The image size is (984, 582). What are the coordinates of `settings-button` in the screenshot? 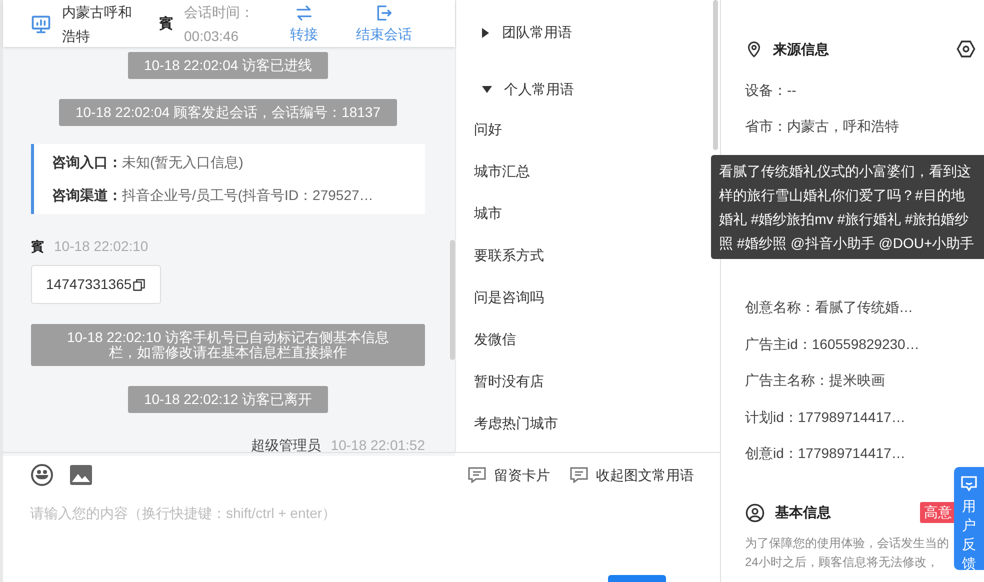 It's located at (966, 49).